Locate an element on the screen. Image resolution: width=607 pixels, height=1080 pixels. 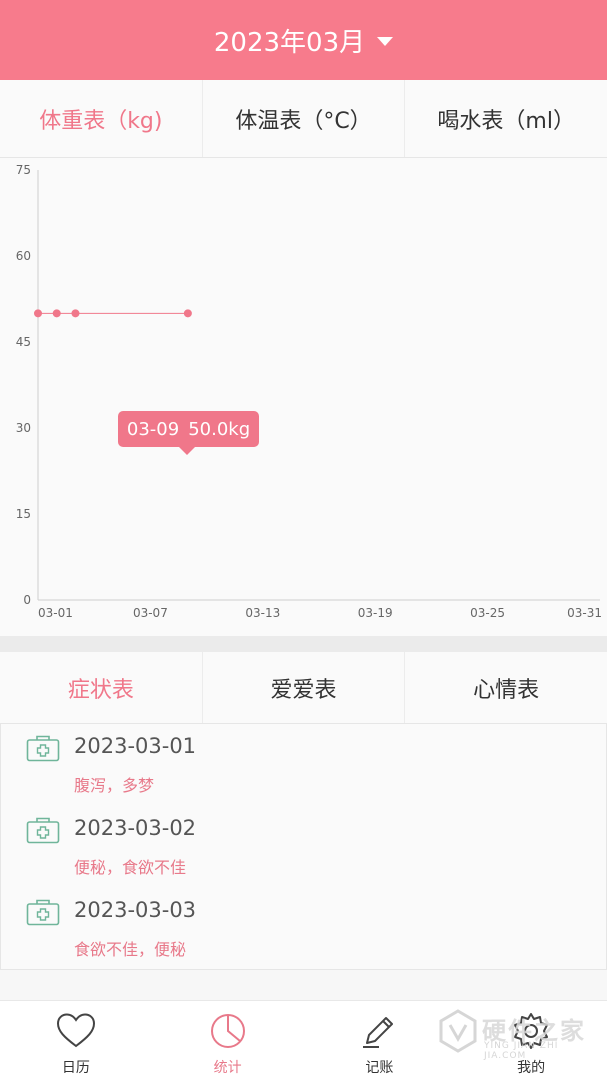
tooltip-value: 50.0kg is located at coordinates (219, 429).